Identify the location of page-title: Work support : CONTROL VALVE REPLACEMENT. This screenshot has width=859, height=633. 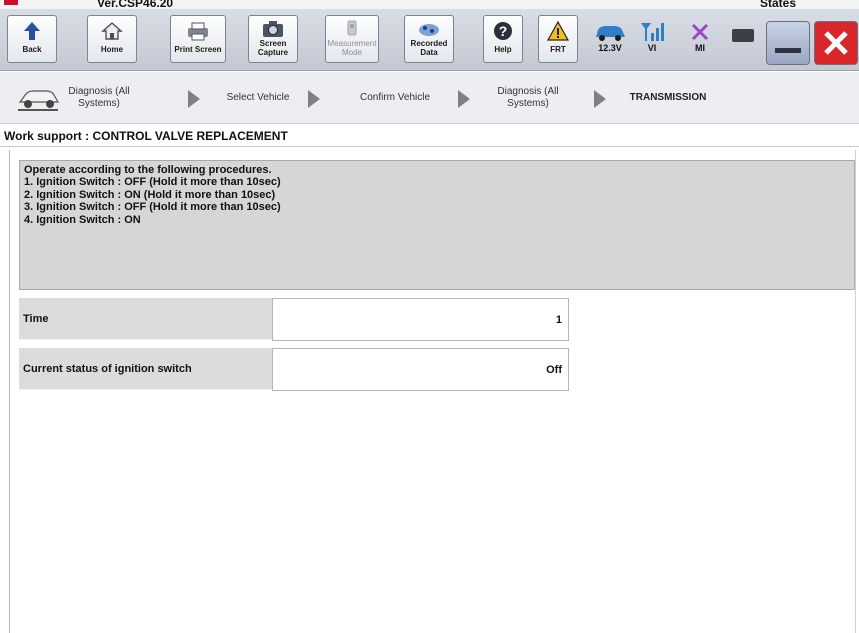
(146, 136).